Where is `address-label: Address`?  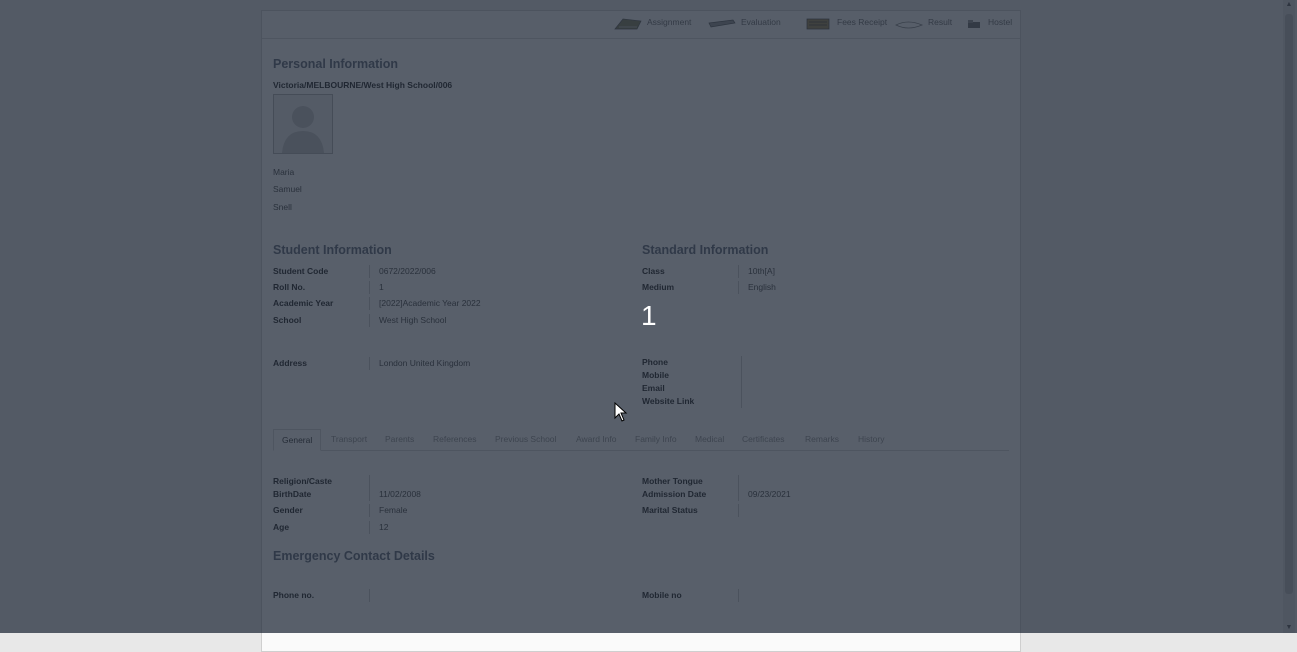
address-label: Address is located at coordinates (321, 363).